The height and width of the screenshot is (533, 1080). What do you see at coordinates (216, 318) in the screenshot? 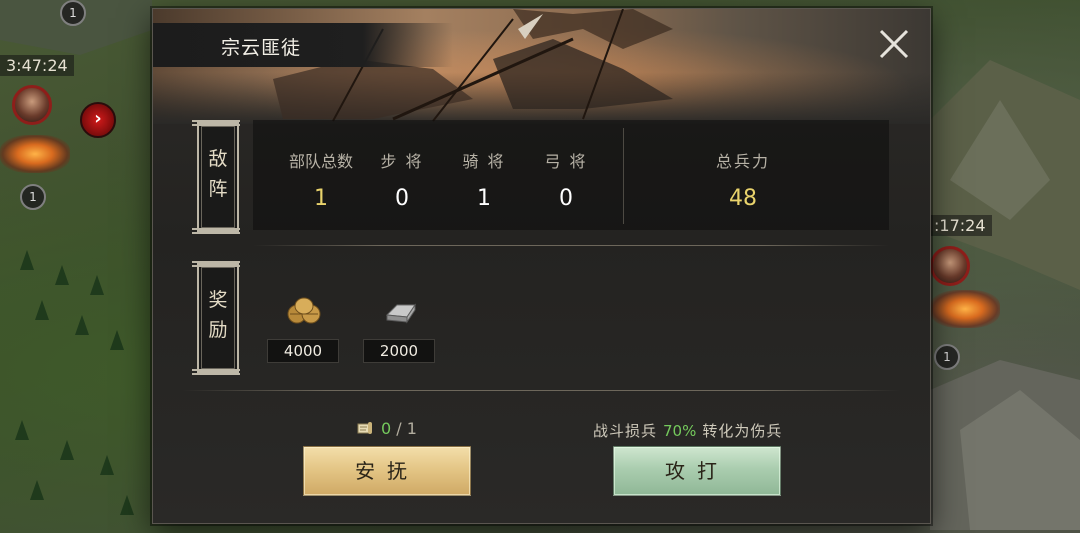
I see `reward-plaque: 奖 励` at bounding box center [216, 318].